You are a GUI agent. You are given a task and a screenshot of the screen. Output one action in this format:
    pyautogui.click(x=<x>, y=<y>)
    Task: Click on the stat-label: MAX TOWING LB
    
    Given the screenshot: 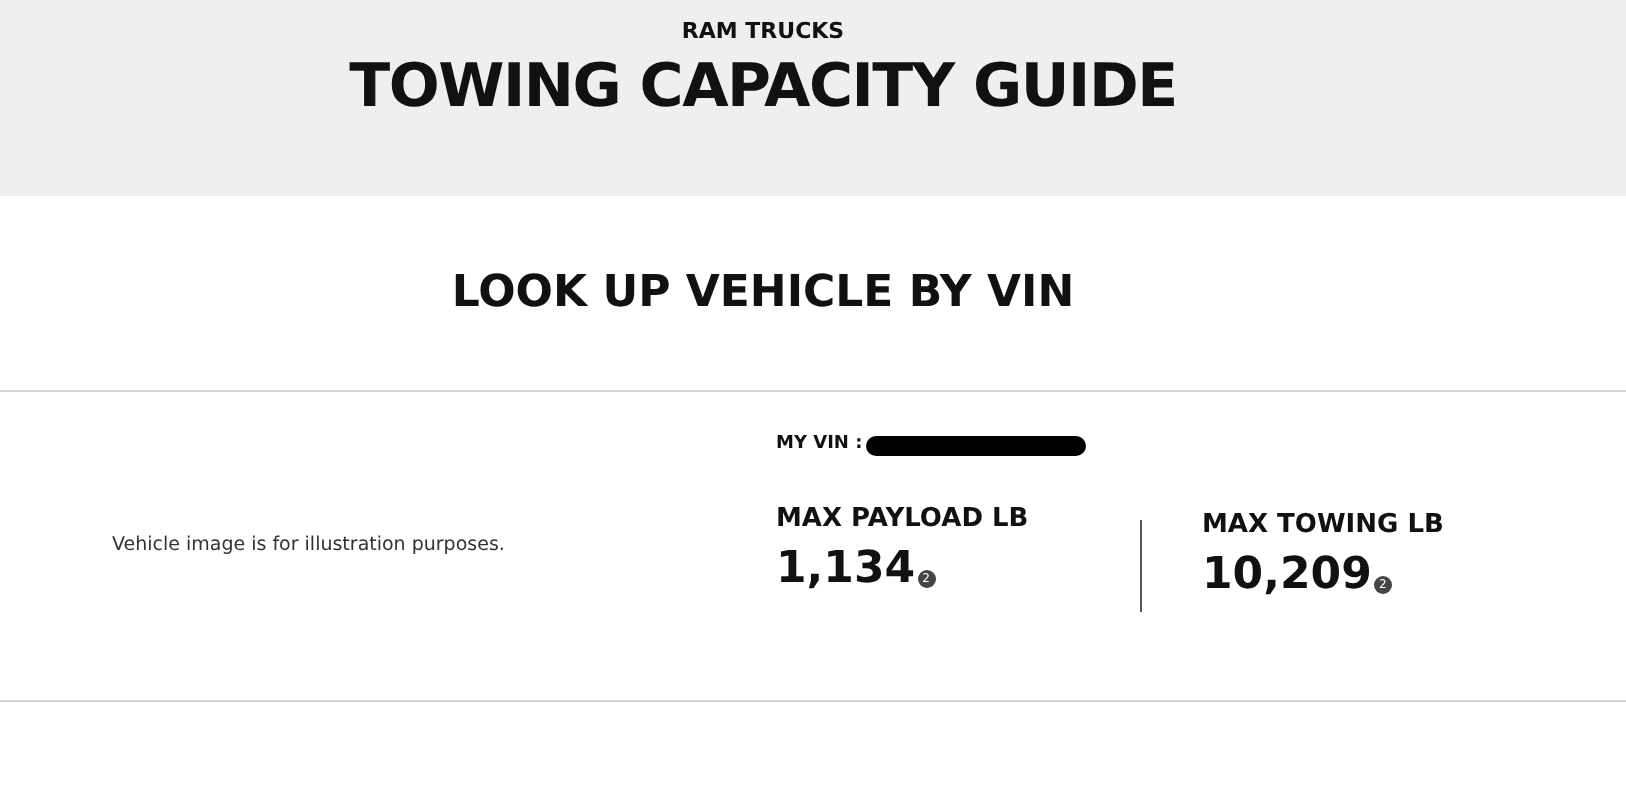 What is the action you would take?
    pyautogui.click(x=1323, y=526)
    